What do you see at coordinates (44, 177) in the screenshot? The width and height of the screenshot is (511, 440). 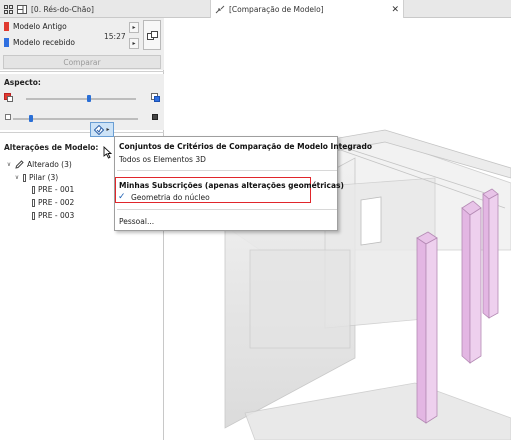 I see `tree-label: Pilar (3)` at bounding box center [44, 177].